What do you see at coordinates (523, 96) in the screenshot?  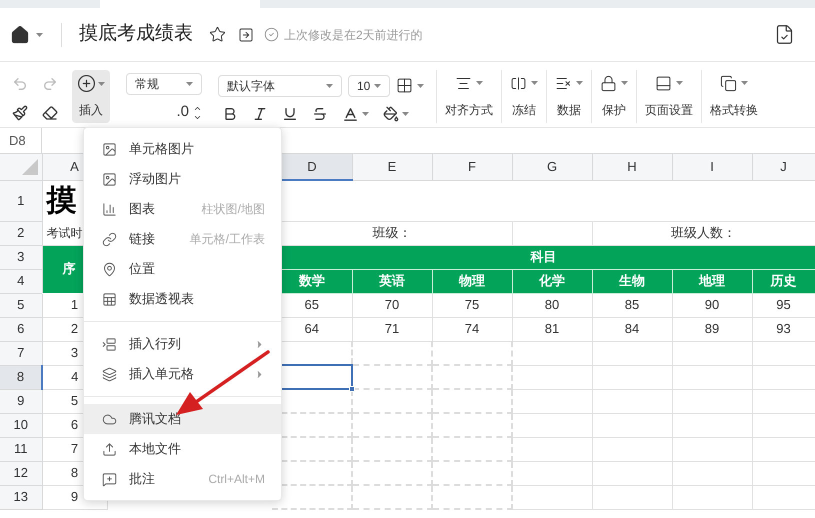 I see `toolbar-group-button: 冻结` at bounding box center [523, 96].